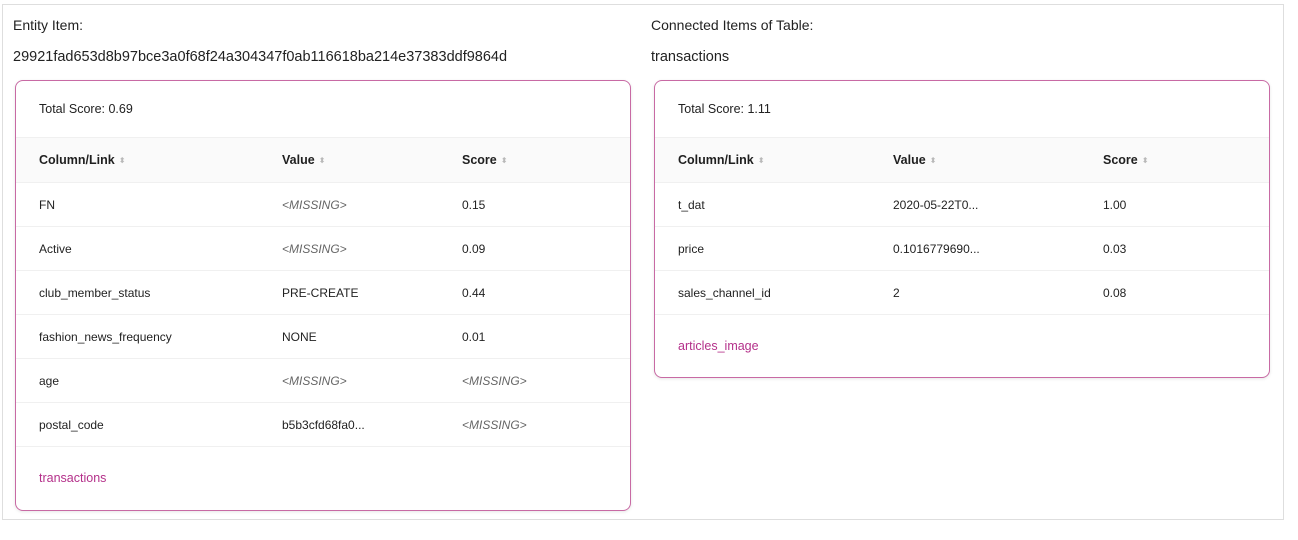  Describe the element at coordinates (546, 292) in the screenshot. I see `score-cell: 0.44` at that location.